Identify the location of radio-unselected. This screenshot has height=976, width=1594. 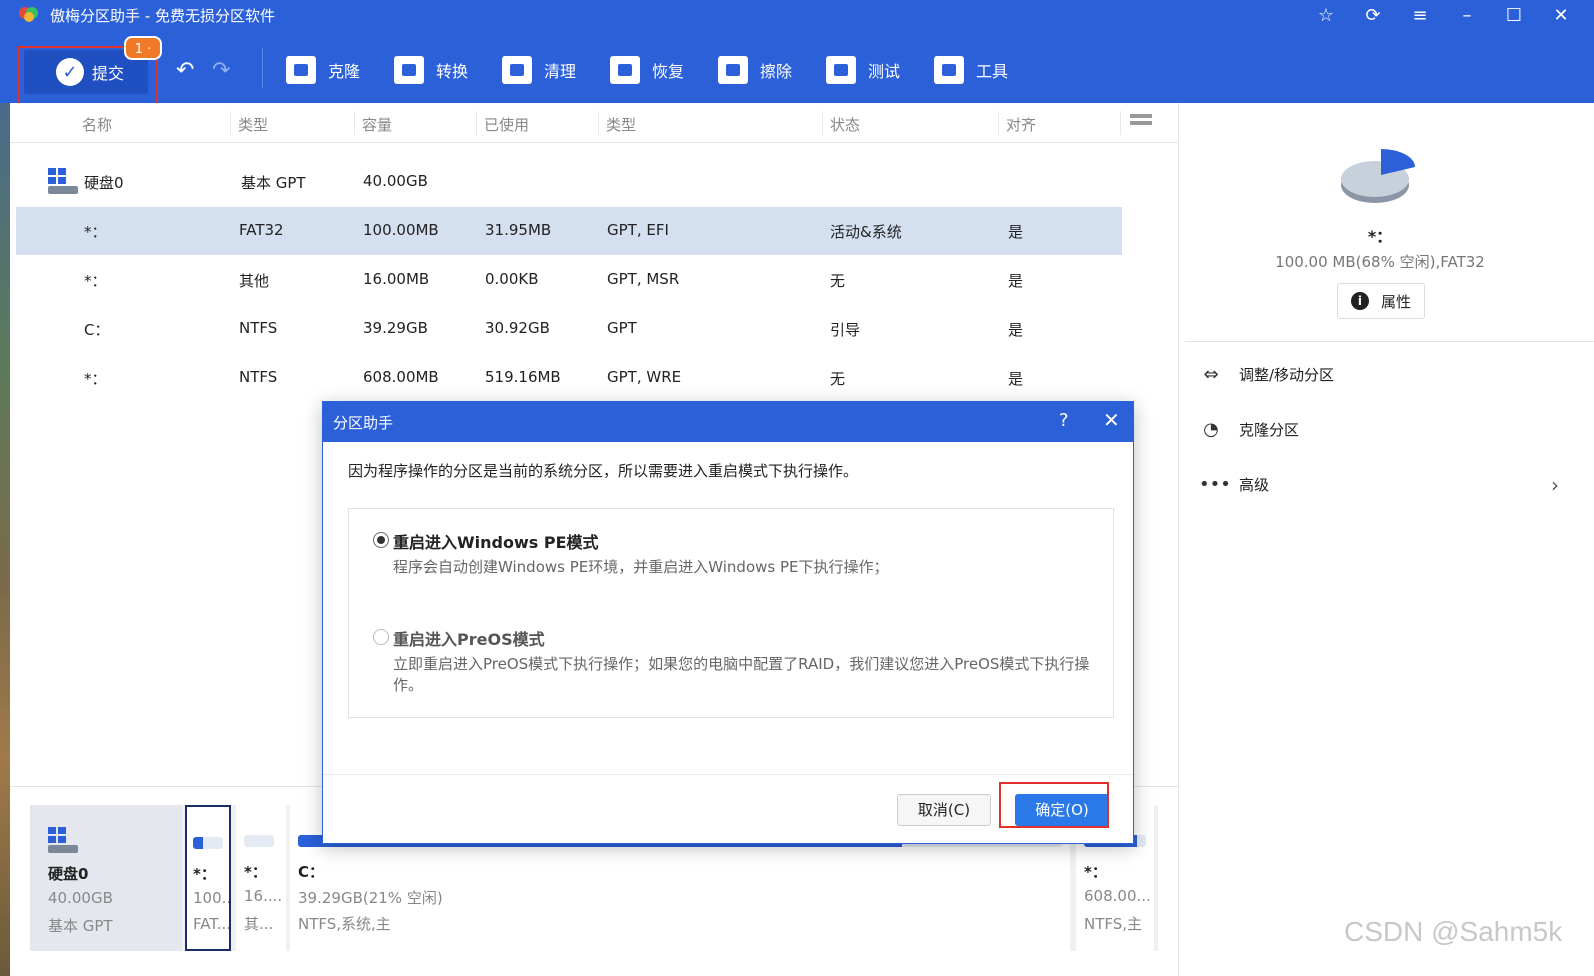
(381, 637).